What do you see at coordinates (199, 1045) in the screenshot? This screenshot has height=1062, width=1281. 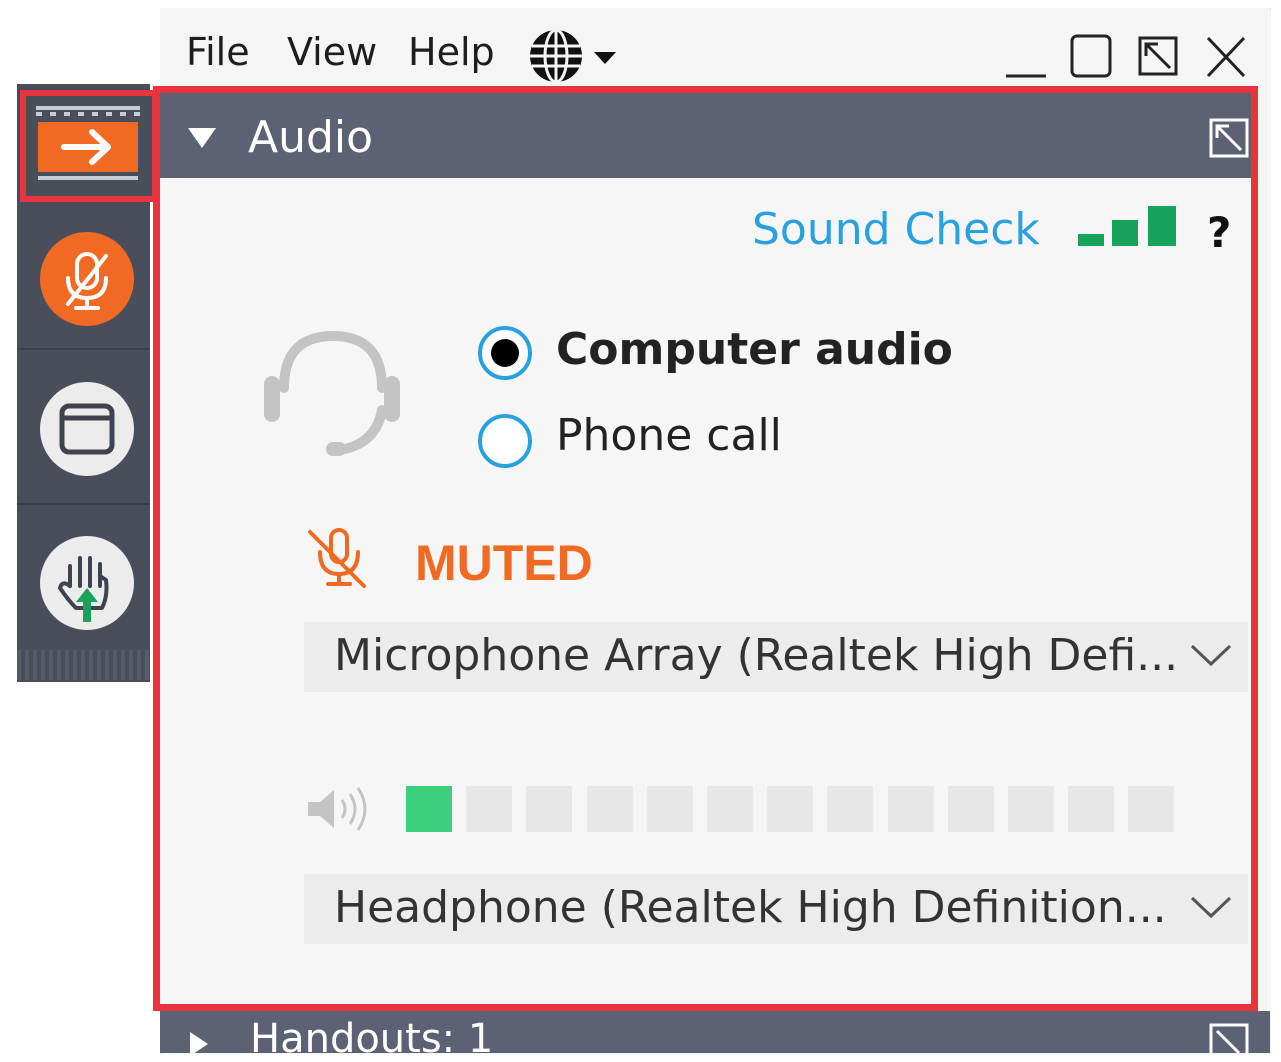 I see `expand-triangle-icon` at bounding box center [199, 1045].